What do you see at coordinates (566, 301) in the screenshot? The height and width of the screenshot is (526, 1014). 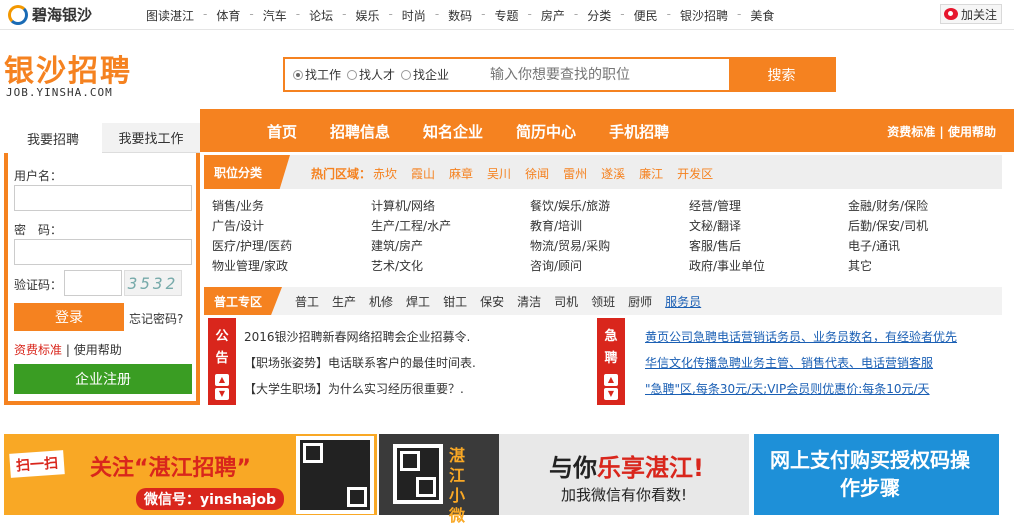 I see `general-work-link: 司机` at bounding box center [566, 301].